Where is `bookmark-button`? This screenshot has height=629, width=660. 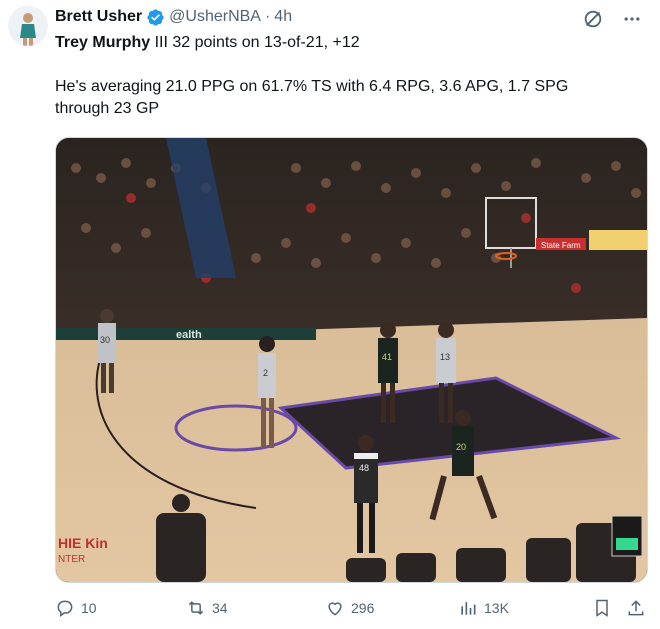
bookmark-button is located at coordinates (602, 608).